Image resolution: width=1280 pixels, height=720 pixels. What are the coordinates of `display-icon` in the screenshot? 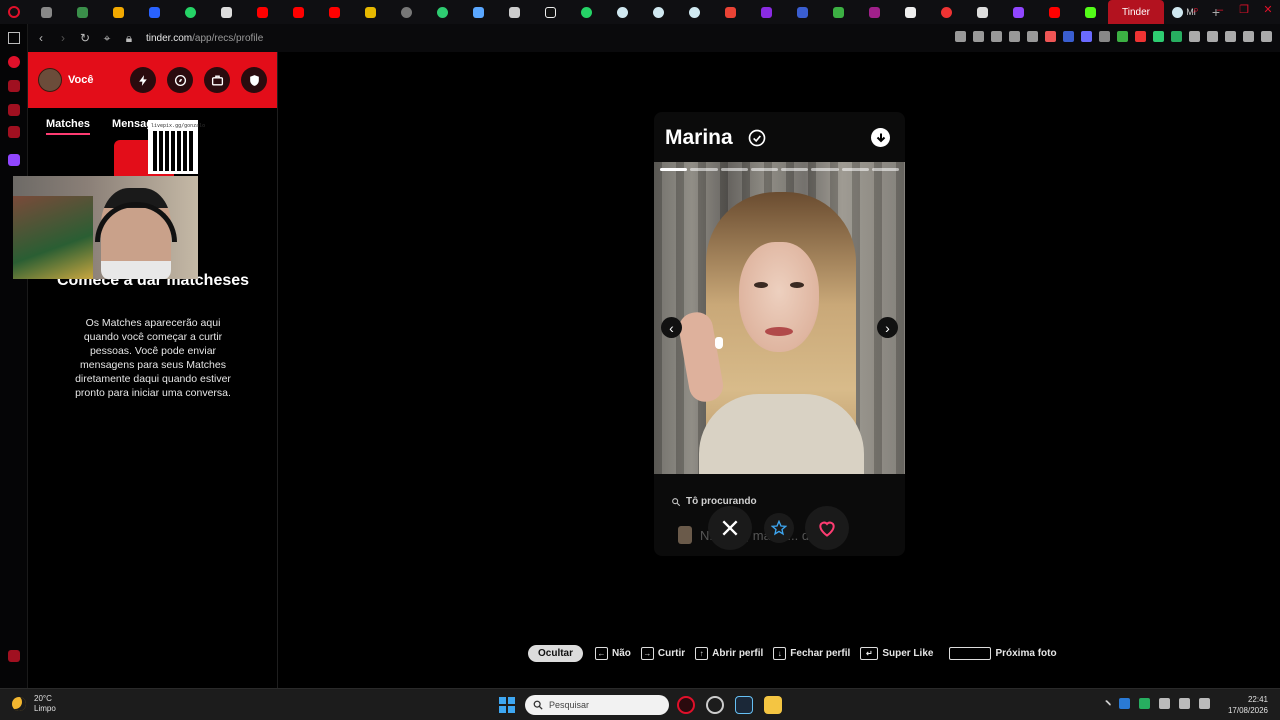 It's located at (1184, 703).